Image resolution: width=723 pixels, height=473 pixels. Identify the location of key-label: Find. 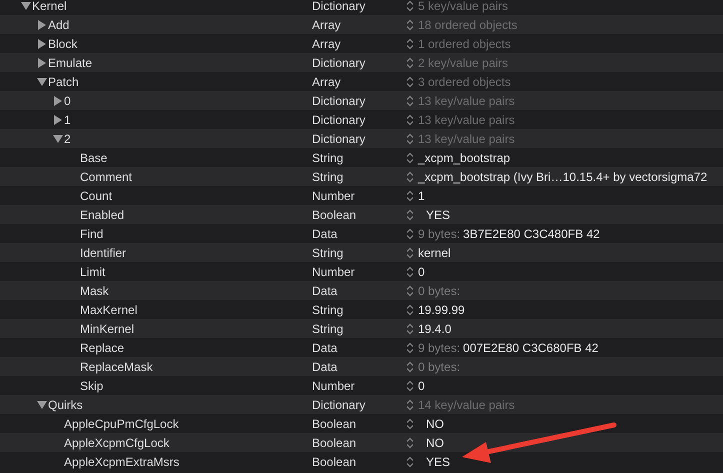
(92, 234).